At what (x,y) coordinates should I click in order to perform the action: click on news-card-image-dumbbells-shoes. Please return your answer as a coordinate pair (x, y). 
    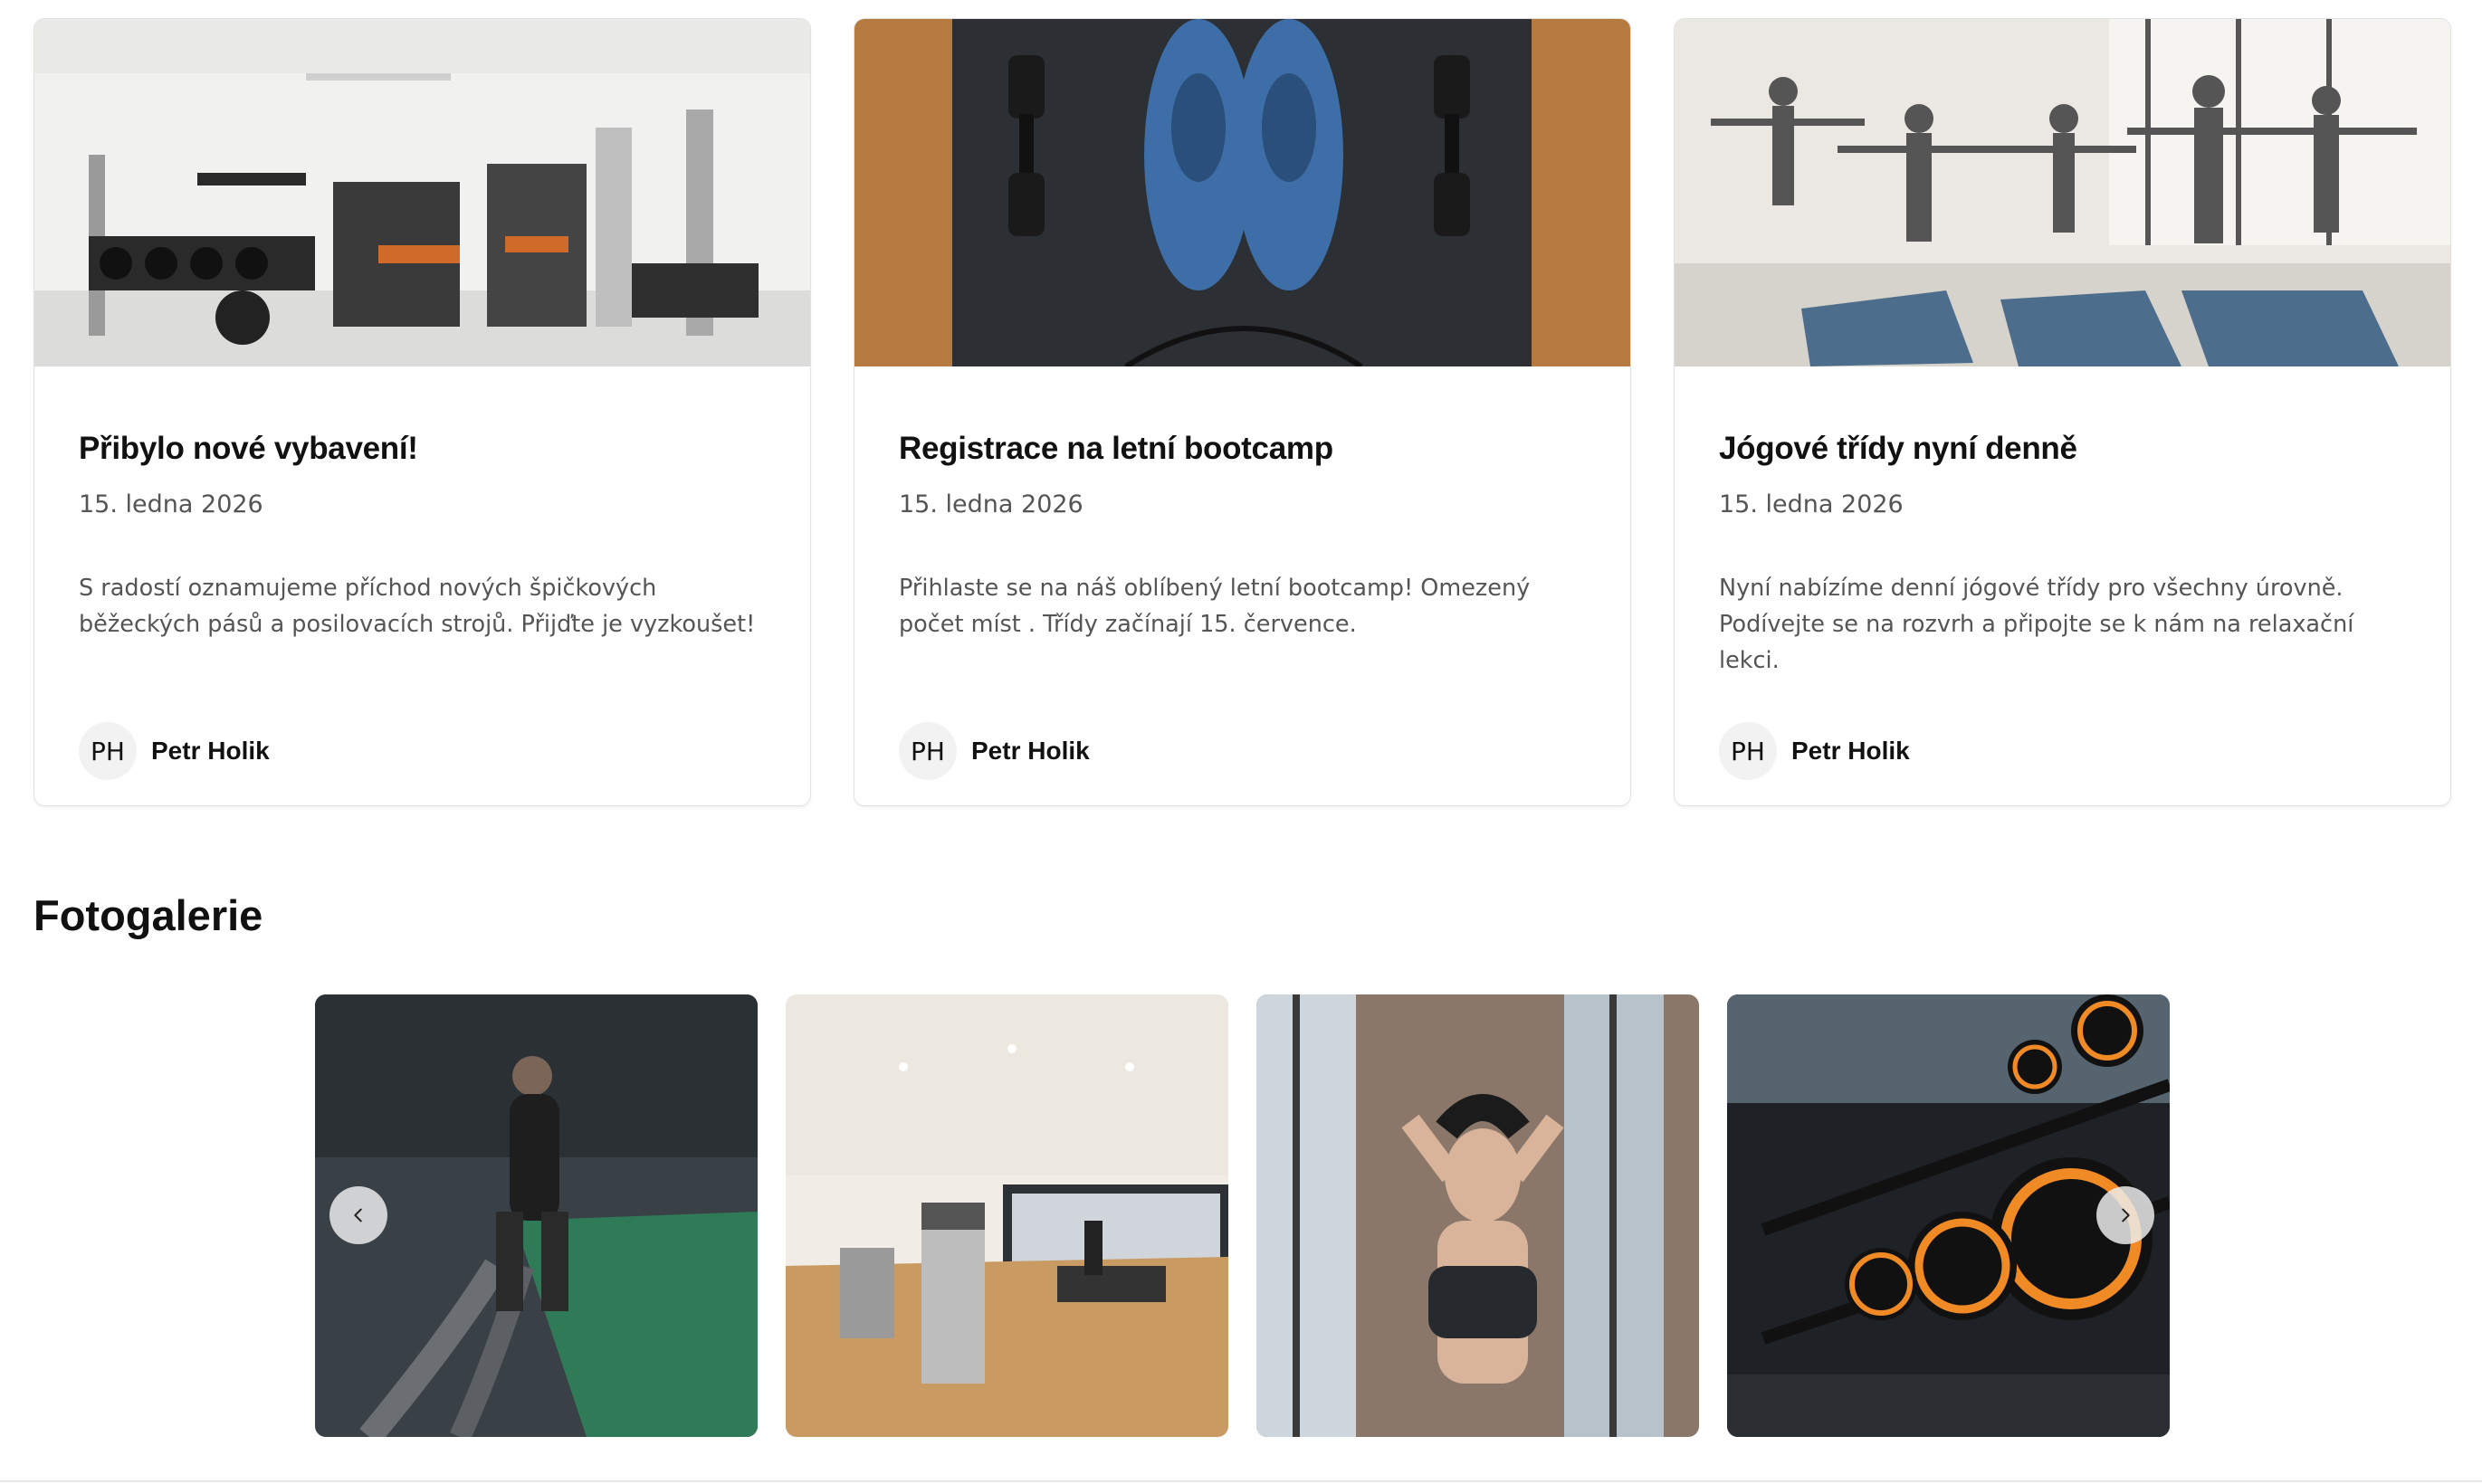
    Looking at the image, I should click on (1242, 192).